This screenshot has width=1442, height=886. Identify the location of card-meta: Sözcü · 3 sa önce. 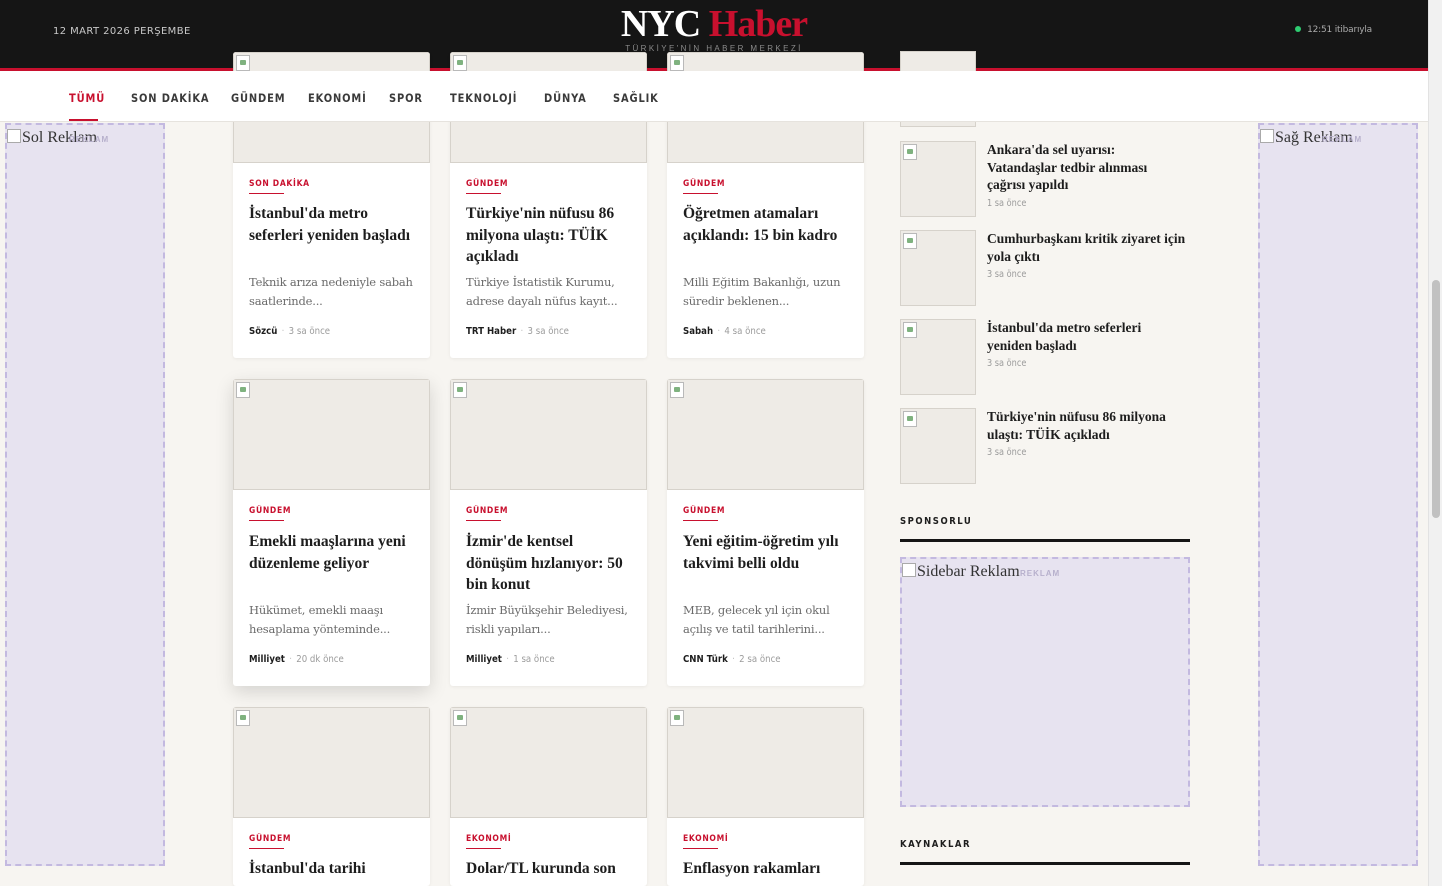
(290, 331).